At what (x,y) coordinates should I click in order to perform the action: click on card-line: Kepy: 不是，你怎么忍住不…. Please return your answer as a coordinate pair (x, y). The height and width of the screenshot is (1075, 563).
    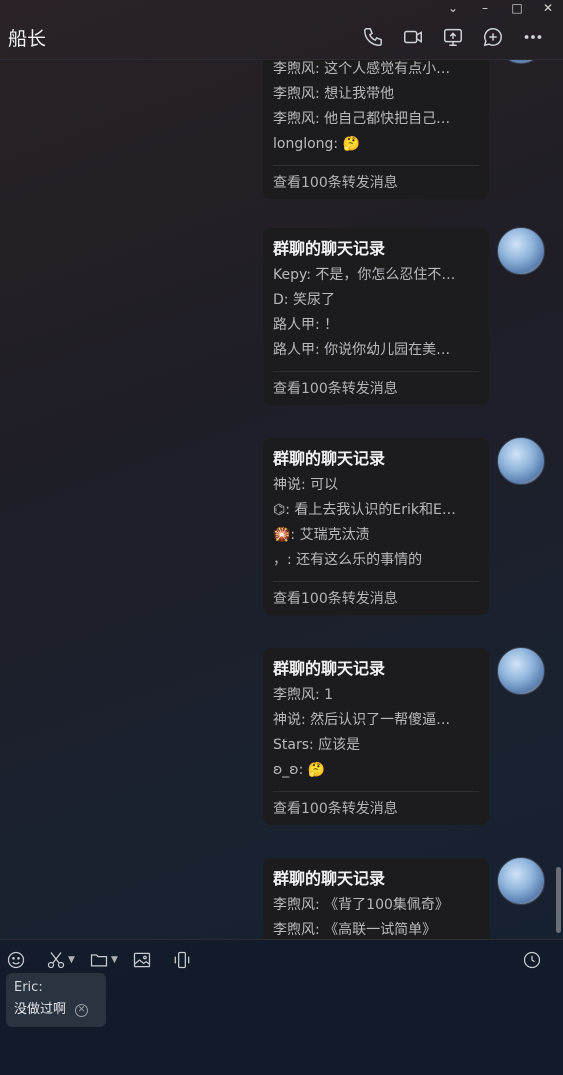
    Looking at the image, I should click on (364, 275).